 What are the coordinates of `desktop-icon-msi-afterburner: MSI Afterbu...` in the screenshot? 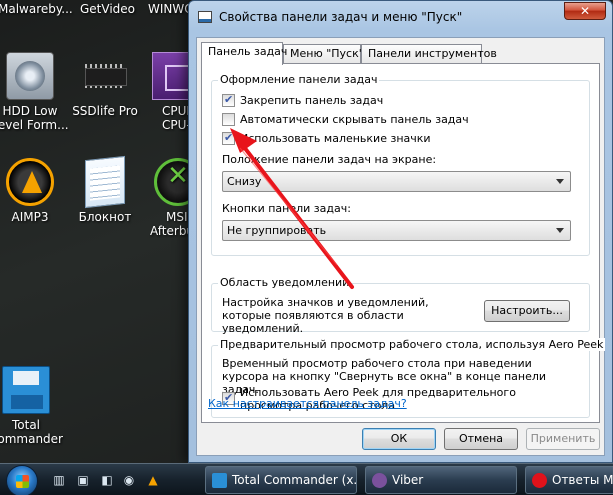 It's located at (171, 198).